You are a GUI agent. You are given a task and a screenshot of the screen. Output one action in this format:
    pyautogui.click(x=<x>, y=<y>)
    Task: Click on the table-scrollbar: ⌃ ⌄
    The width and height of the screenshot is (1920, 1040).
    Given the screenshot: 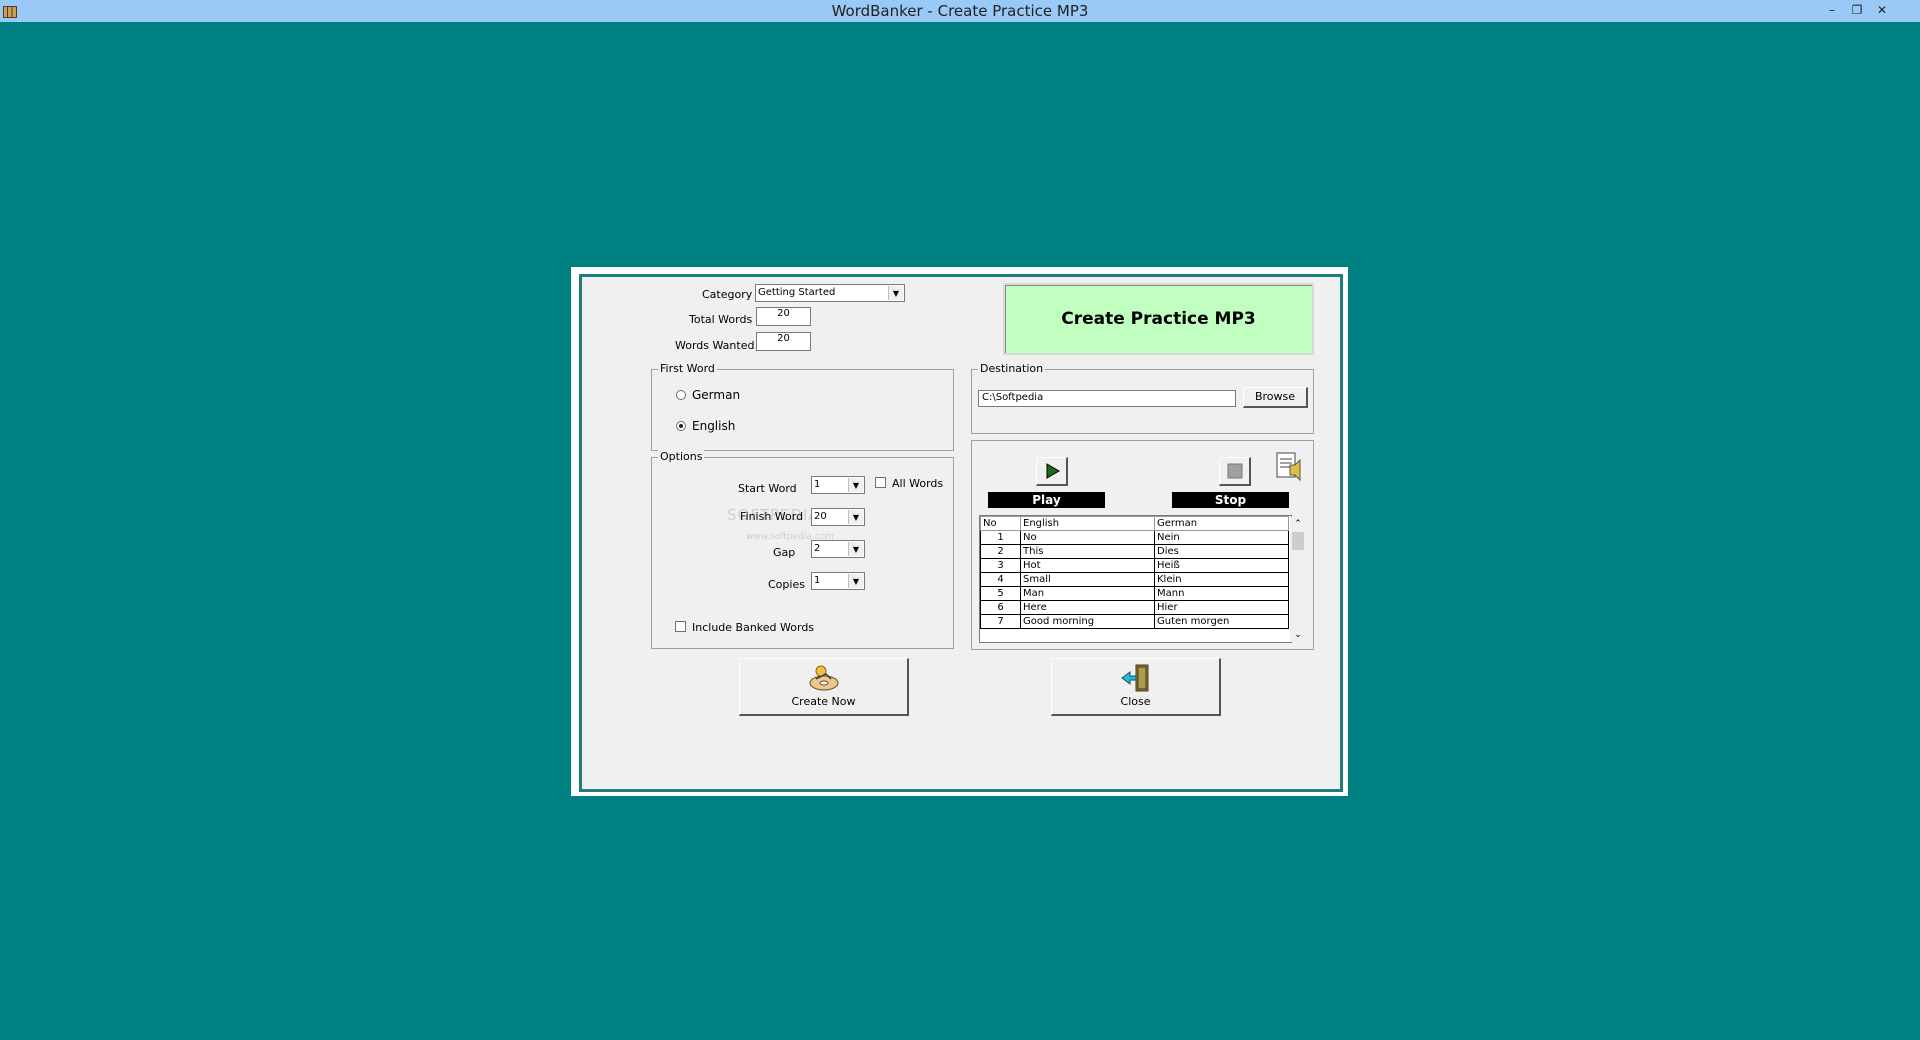 What is the action you would take?
    pyautogui.click(x=1298, y=579)
    